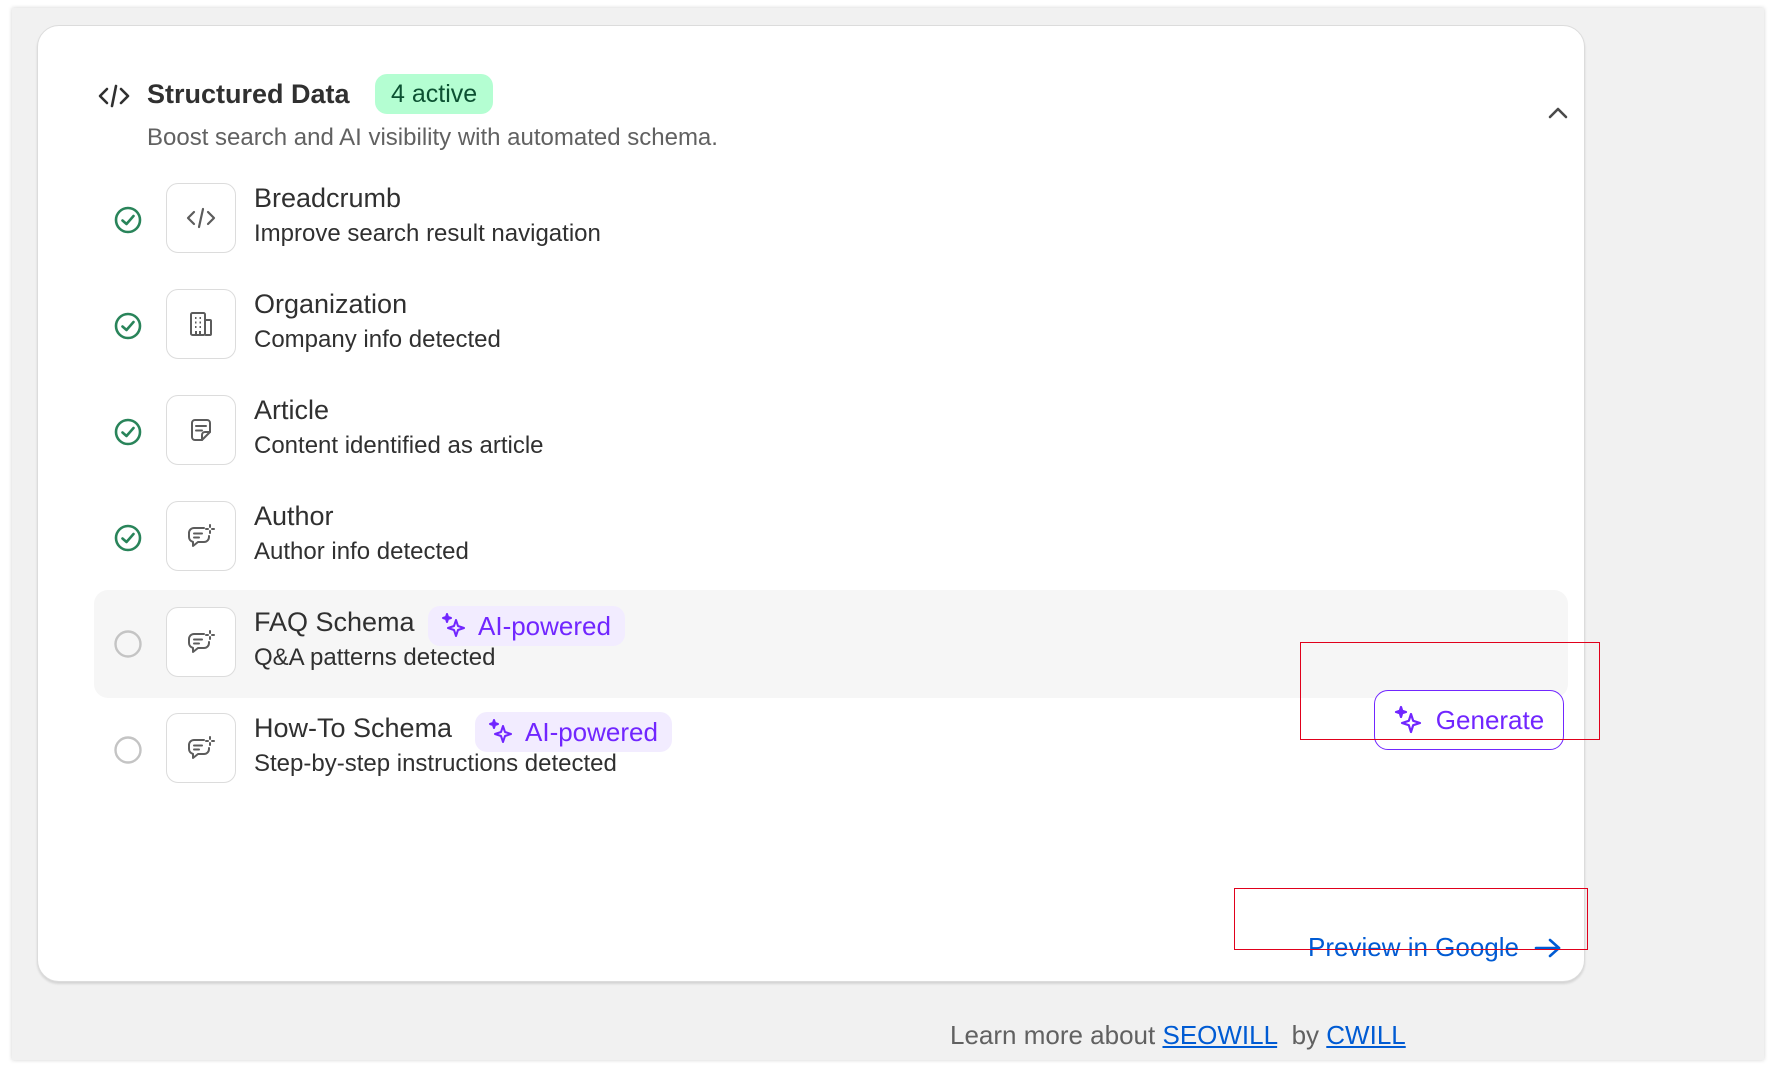 The image size is (1776, 1068). I want to click on note-icon, so click(201, 430).